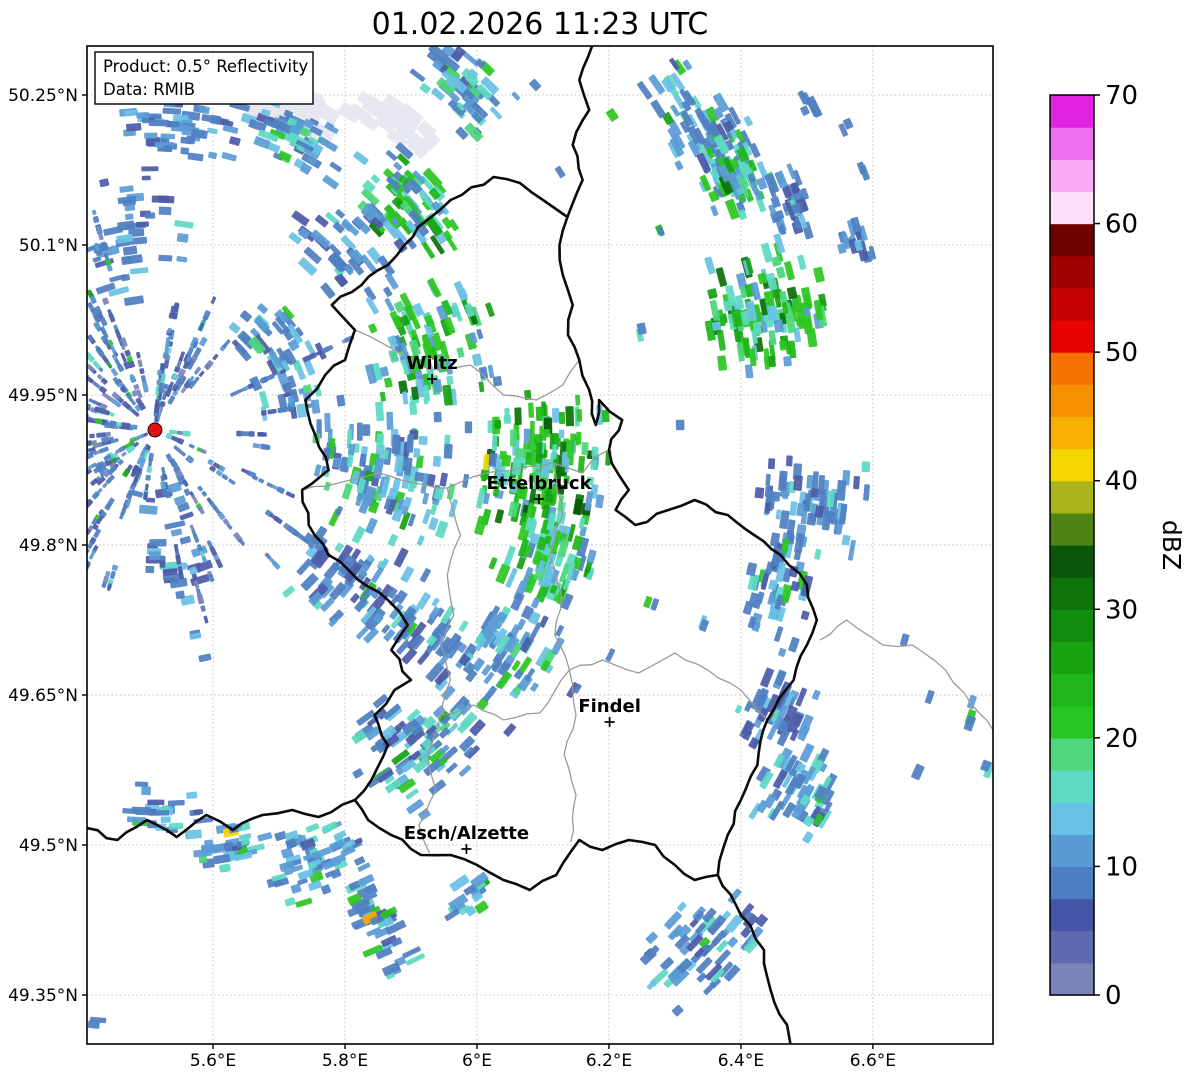  Describe the element at coordinates (1121, 739) in the screenshot. I see `colorbar-tick-label-20: 20` at that location.